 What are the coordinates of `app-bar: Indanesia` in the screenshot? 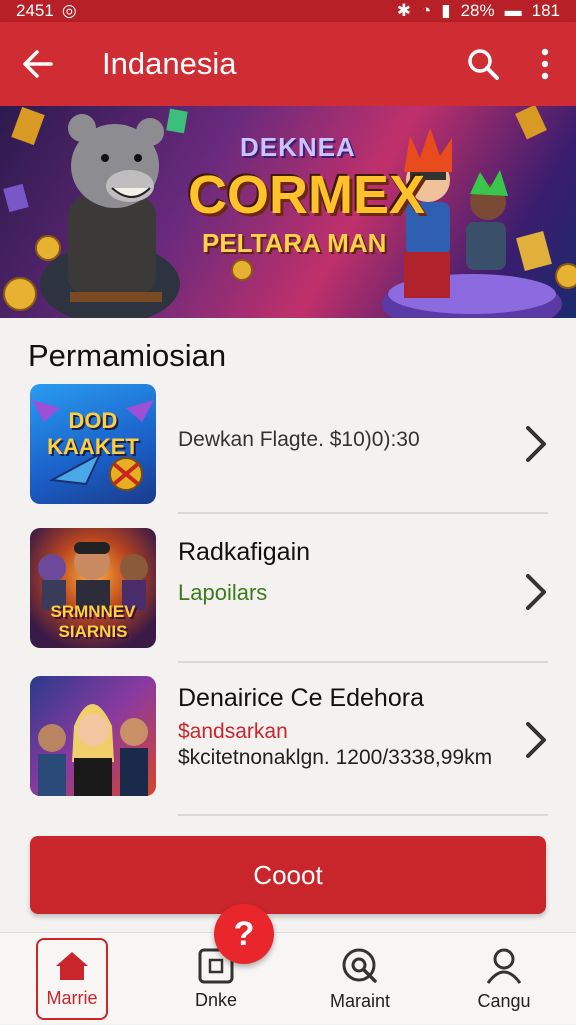 It's located at (288, 64).